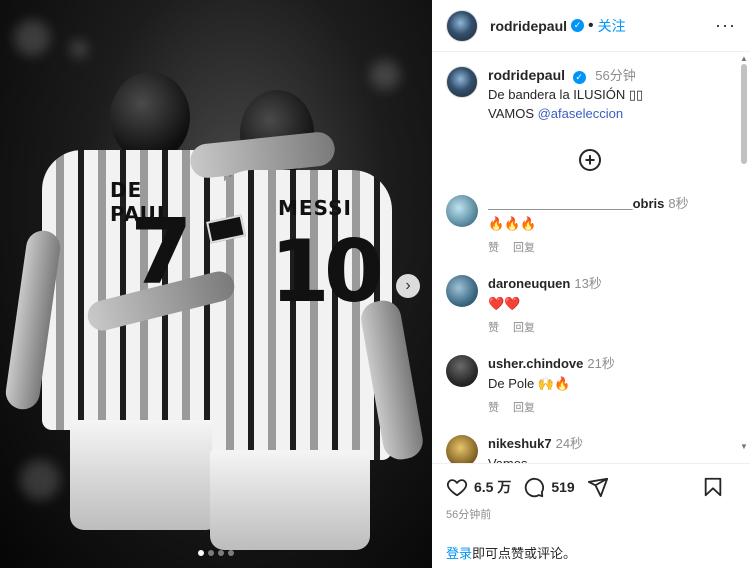 This screenshot has width=750, height=568. Describe the element at coordinates (615, 75) in the screenshot. I see `caption-time: 56分钟` at that location.